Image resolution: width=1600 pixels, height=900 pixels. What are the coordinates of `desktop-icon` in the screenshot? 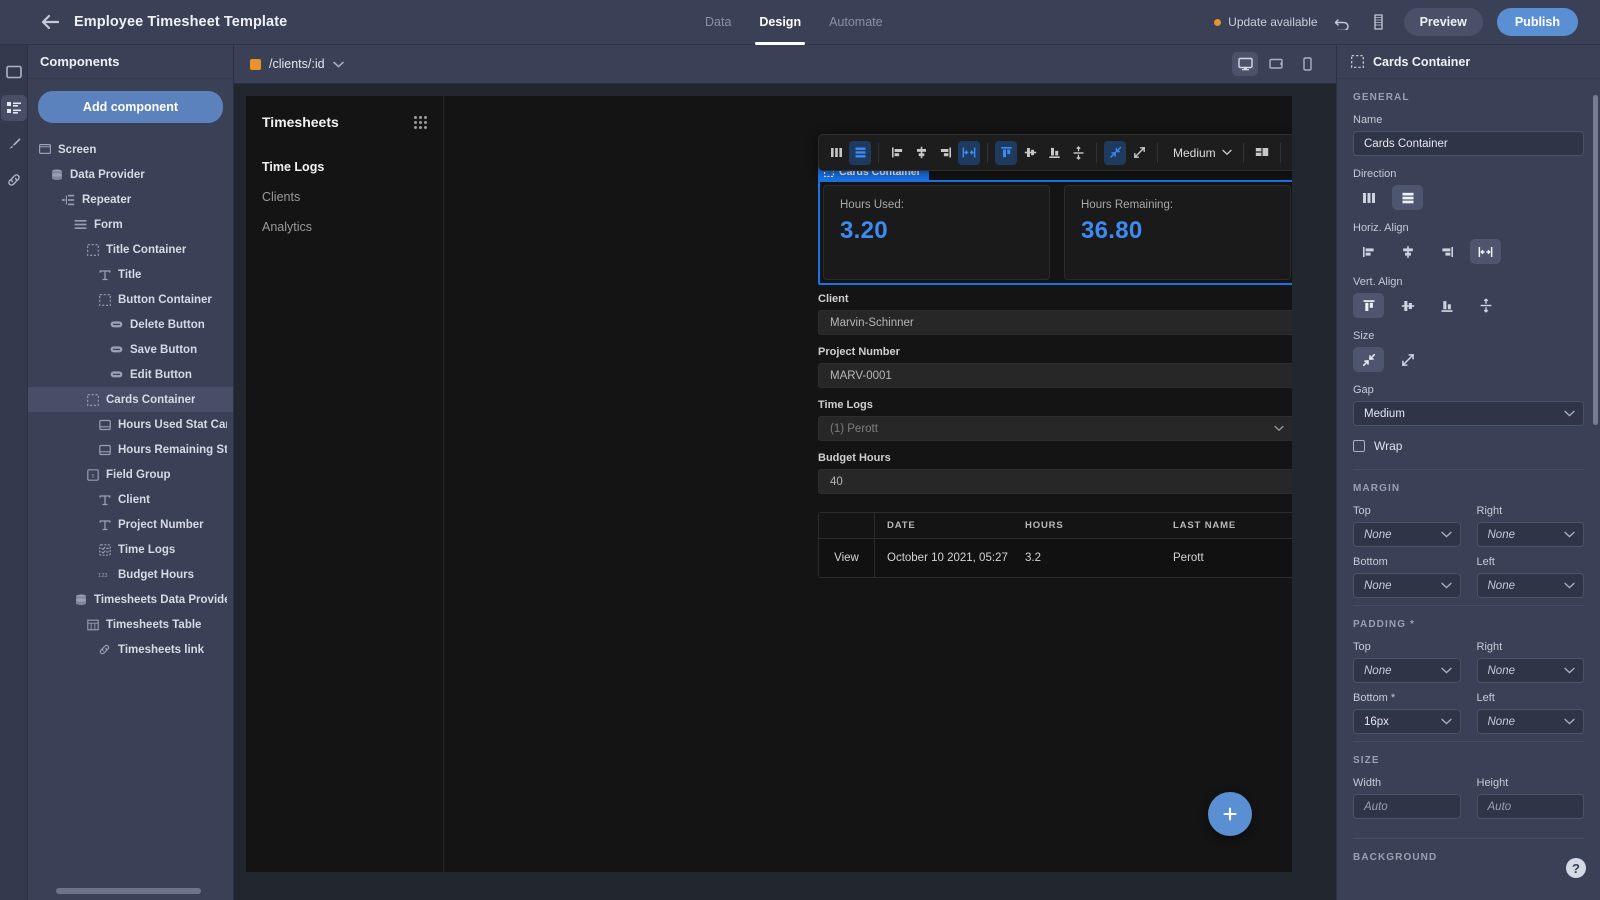 It's located at (1245, 64).